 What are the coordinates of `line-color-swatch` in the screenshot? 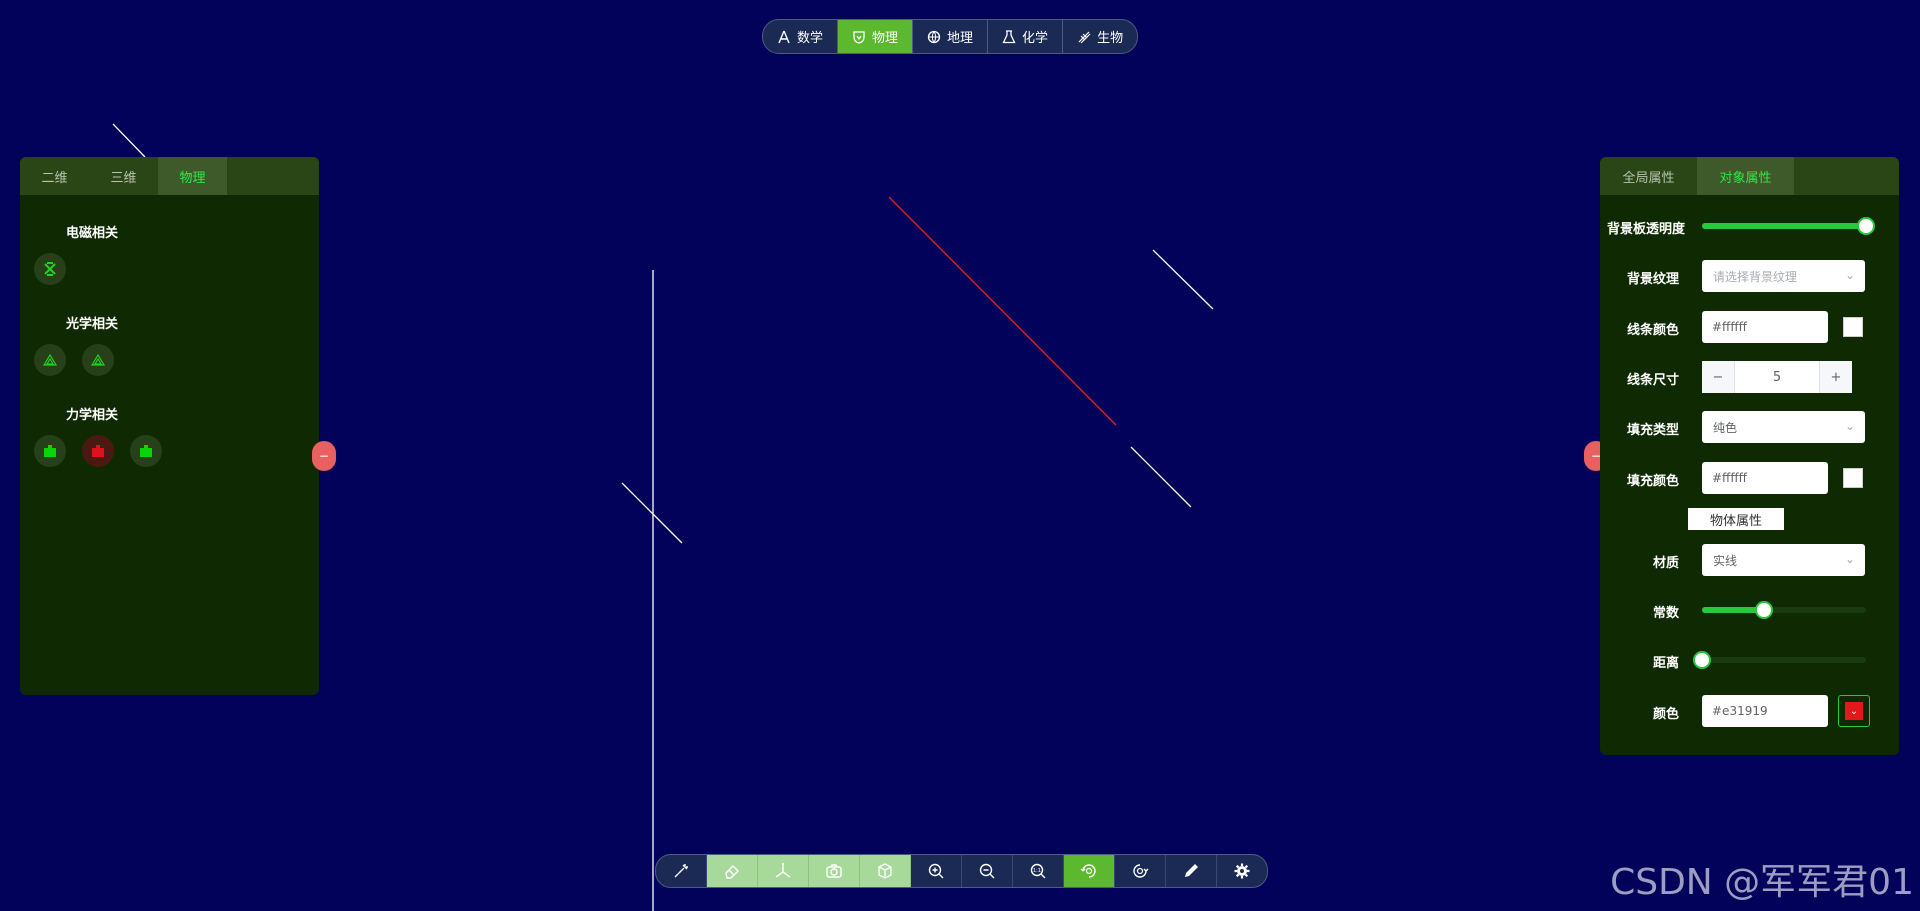 It's located at (1853, 327).